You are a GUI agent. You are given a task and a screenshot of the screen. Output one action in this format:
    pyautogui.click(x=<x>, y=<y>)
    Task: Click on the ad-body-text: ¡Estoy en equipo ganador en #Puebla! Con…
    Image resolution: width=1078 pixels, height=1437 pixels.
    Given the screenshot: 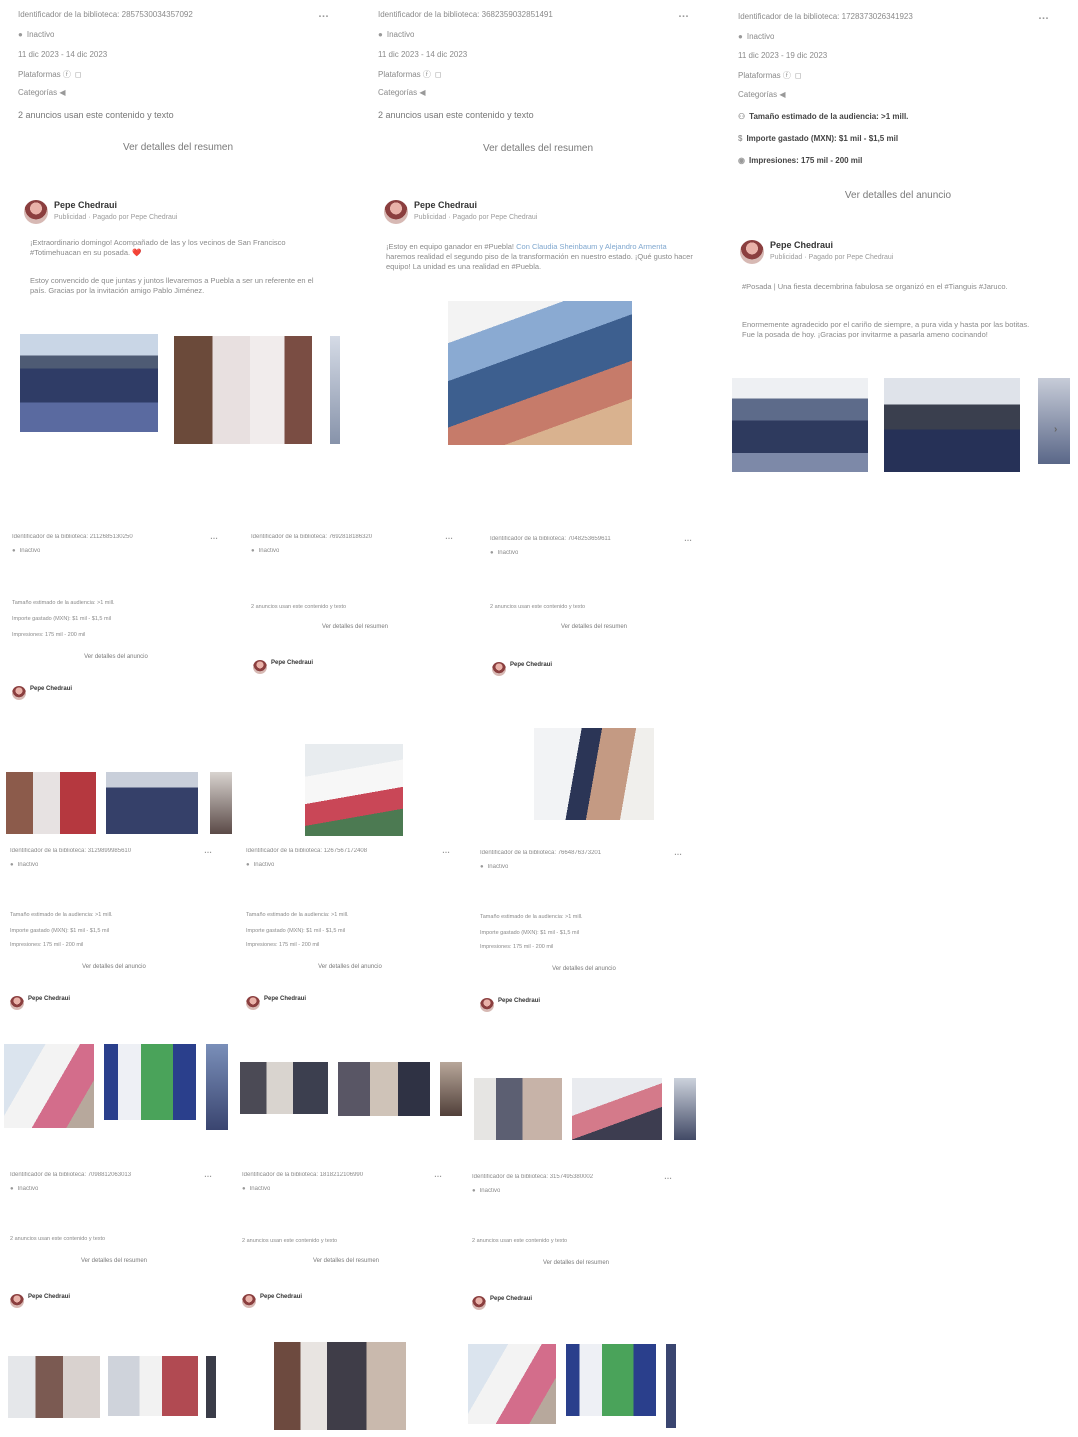 What is the action you would take?
    pyautogui.click(x=541, y=267)
    